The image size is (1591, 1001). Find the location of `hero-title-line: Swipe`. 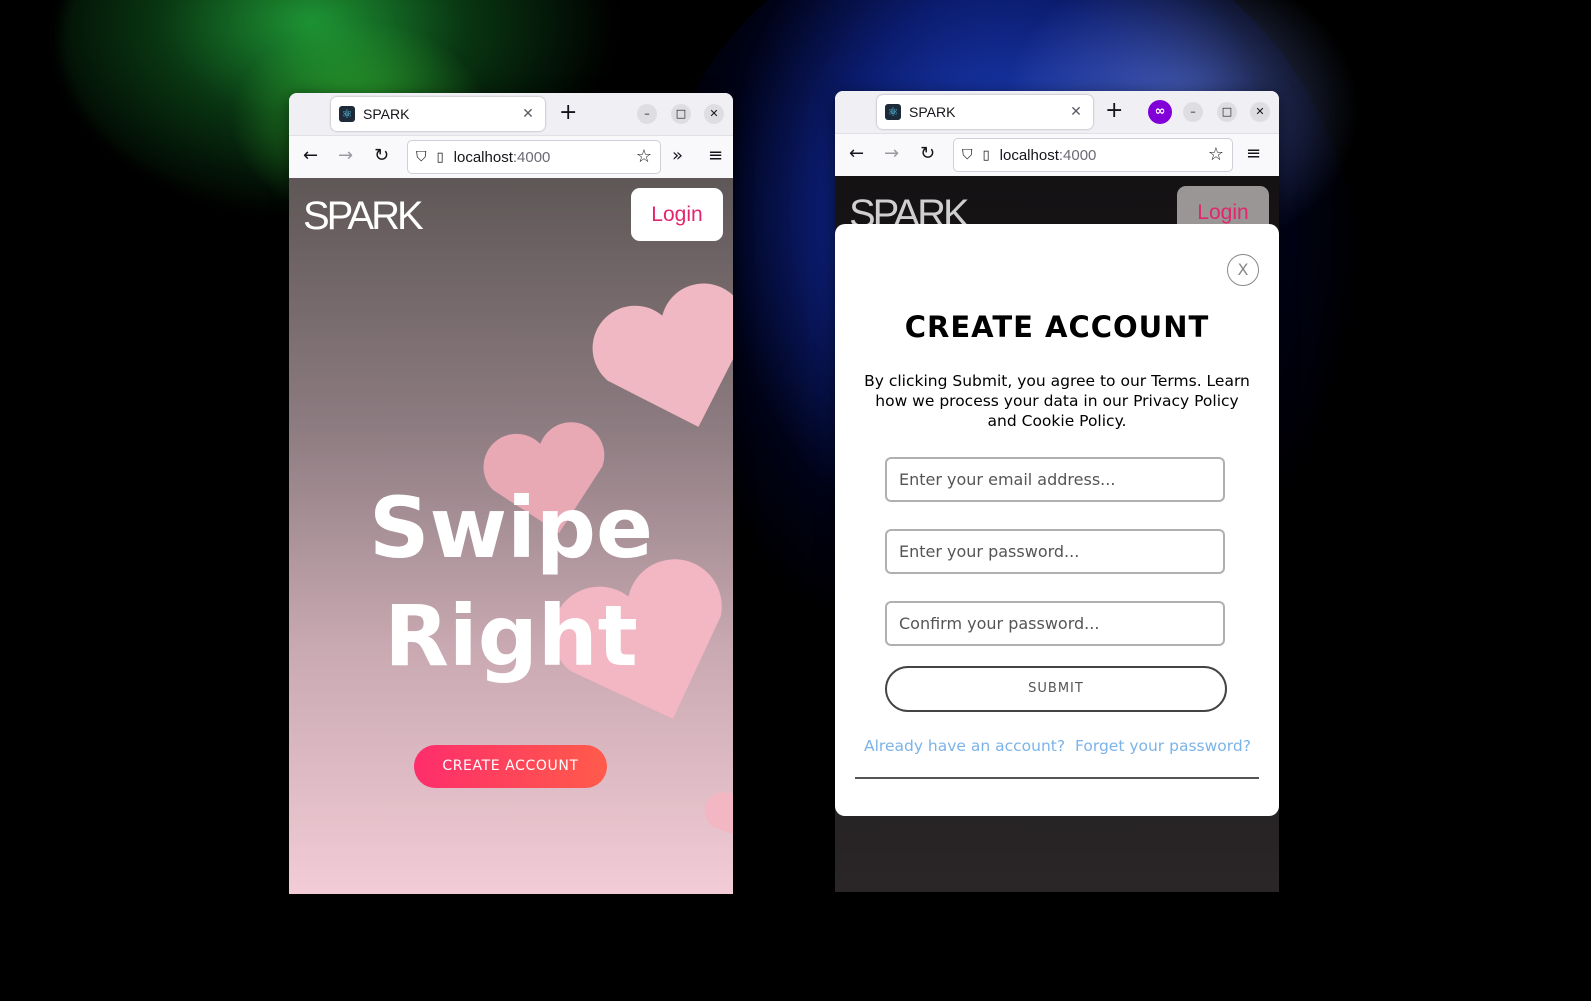

hero-title-line: Swipe is located at coordinates (511, 528).